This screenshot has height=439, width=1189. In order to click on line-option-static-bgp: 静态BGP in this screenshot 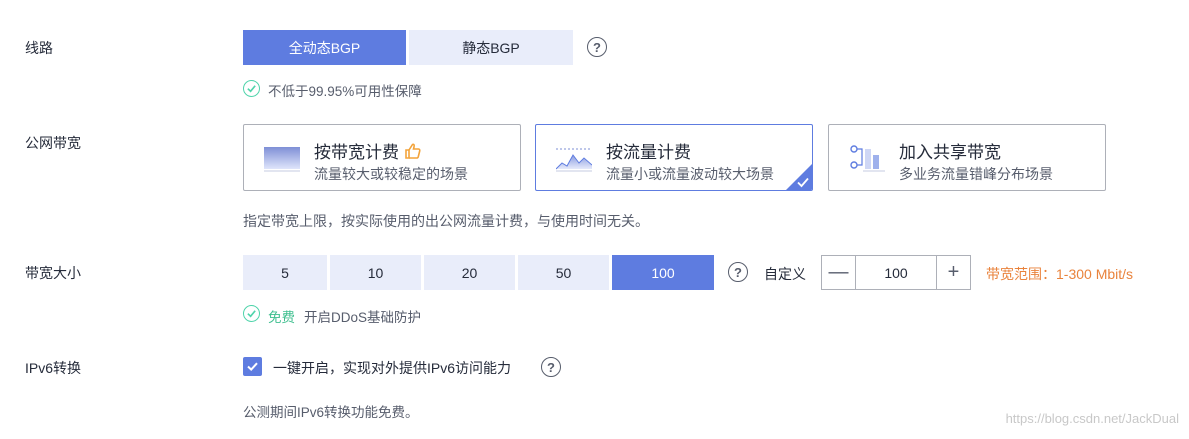, I will do `click(491, 47)`.